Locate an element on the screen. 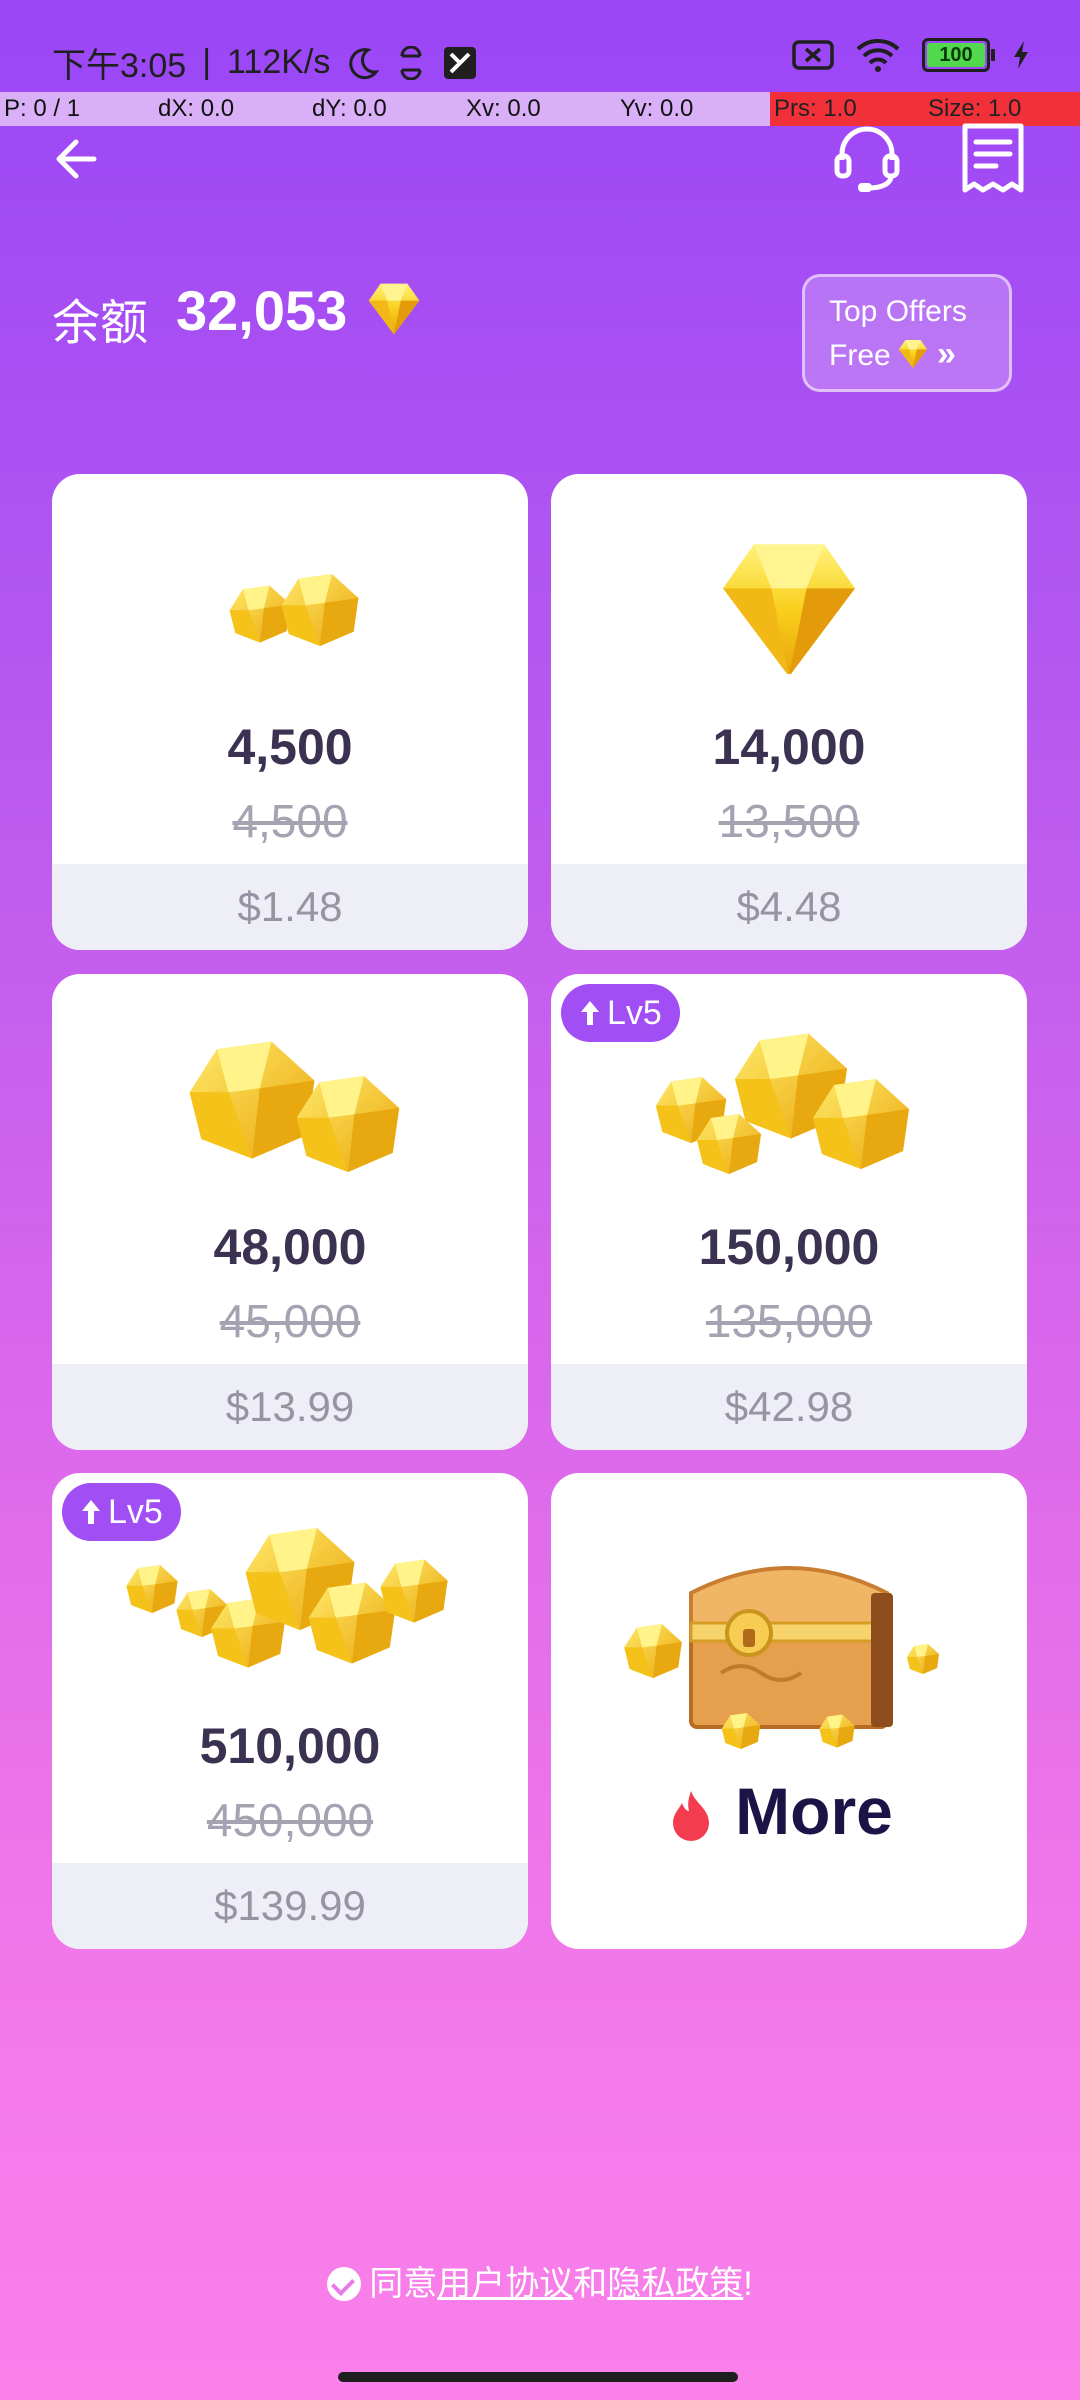 Image resolution: width=1080 pixels, height=2400 pixels. privacy-policy-link: 隐私政策 is located at coordinates (675, 2284).